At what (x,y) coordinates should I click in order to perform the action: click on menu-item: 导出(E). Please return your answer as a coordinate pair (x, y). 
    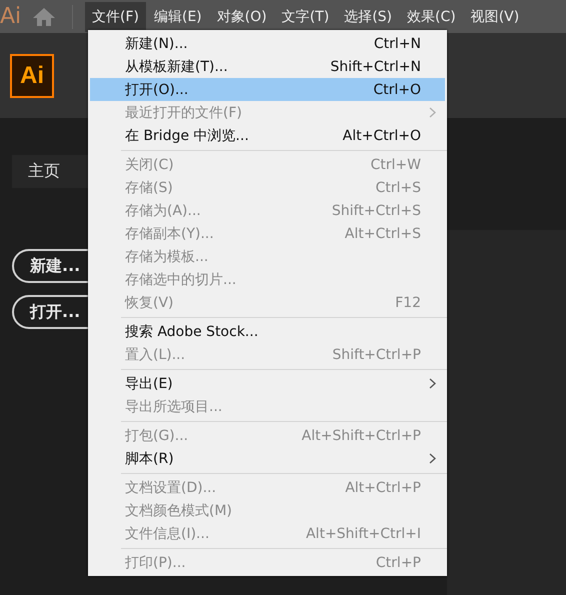
    Looking at the image, I should click on (267, 383).